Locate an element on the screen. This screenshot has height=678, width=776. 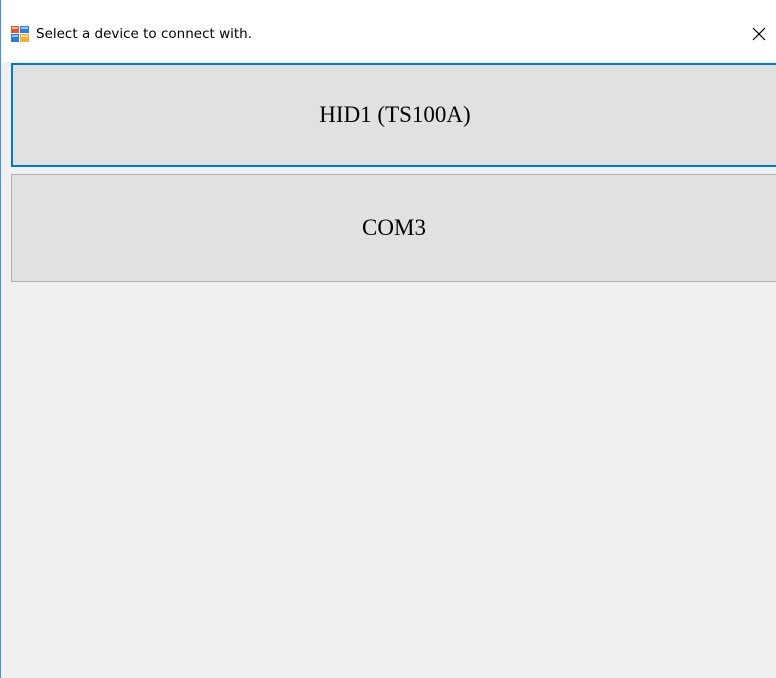
app-window-icon is located at coordinates (20, 34).